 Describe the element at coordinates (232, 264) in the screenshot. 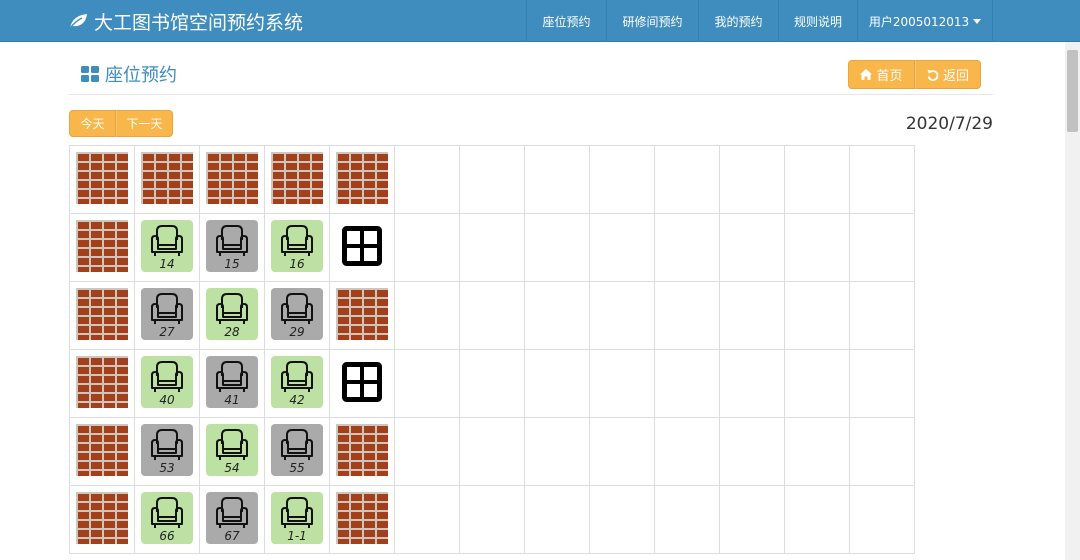

I see `seat-number: 15` at that location.